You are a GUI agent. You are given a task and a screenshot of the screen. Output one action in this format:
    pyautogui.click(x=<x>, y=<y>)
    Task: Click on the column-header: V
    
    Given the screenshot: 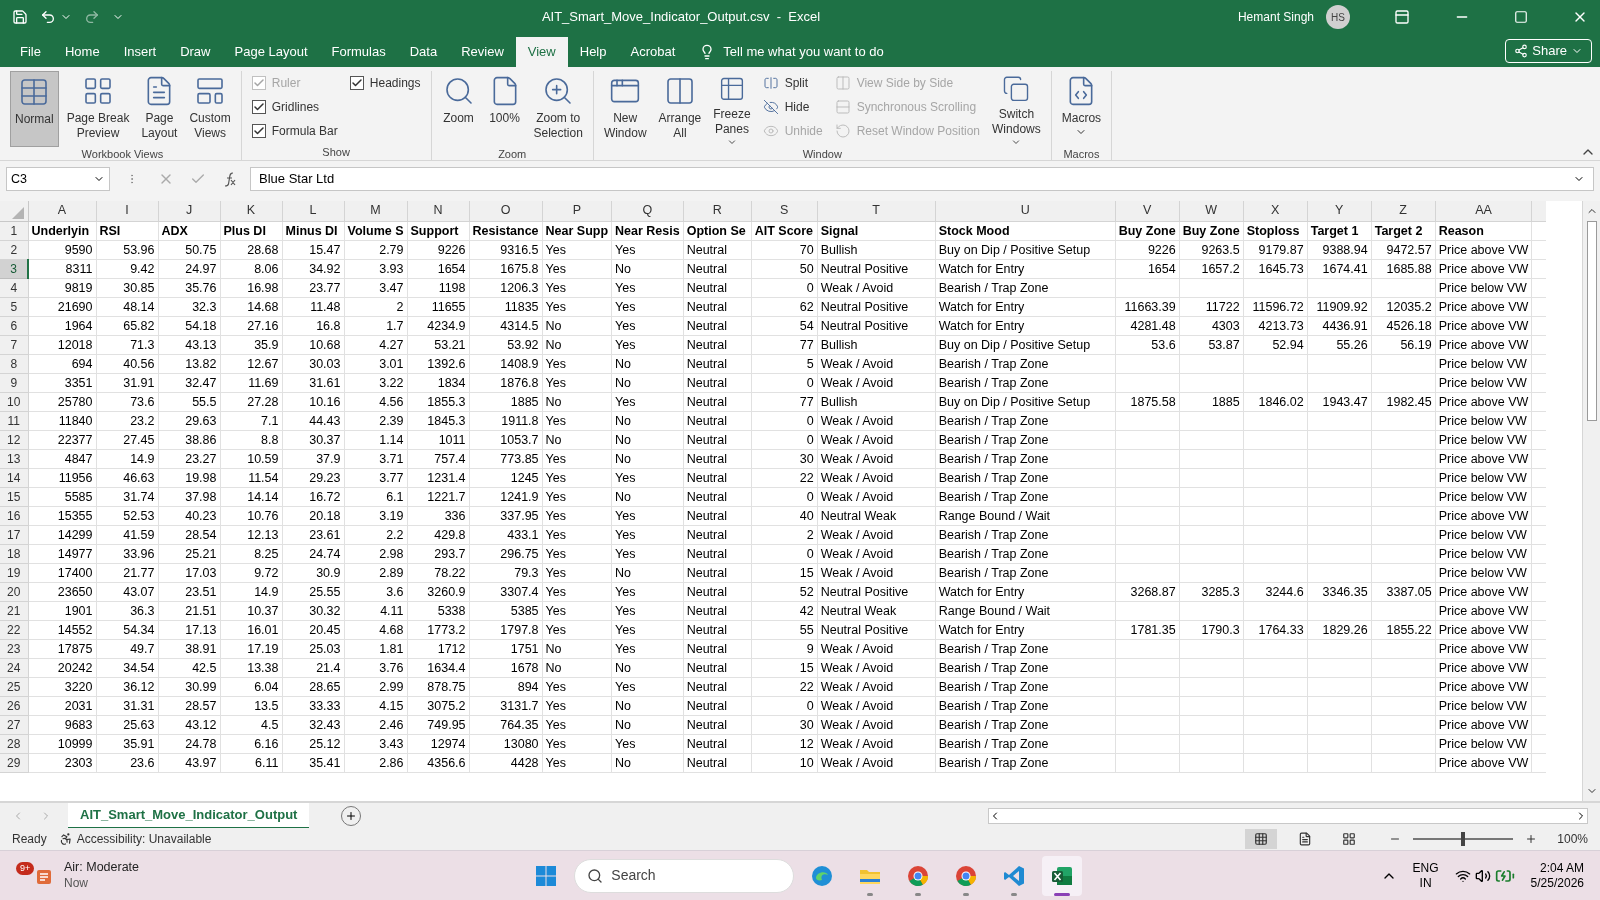 What is the action you would take?
    pyautogui.click(x=1147, y=211)
    